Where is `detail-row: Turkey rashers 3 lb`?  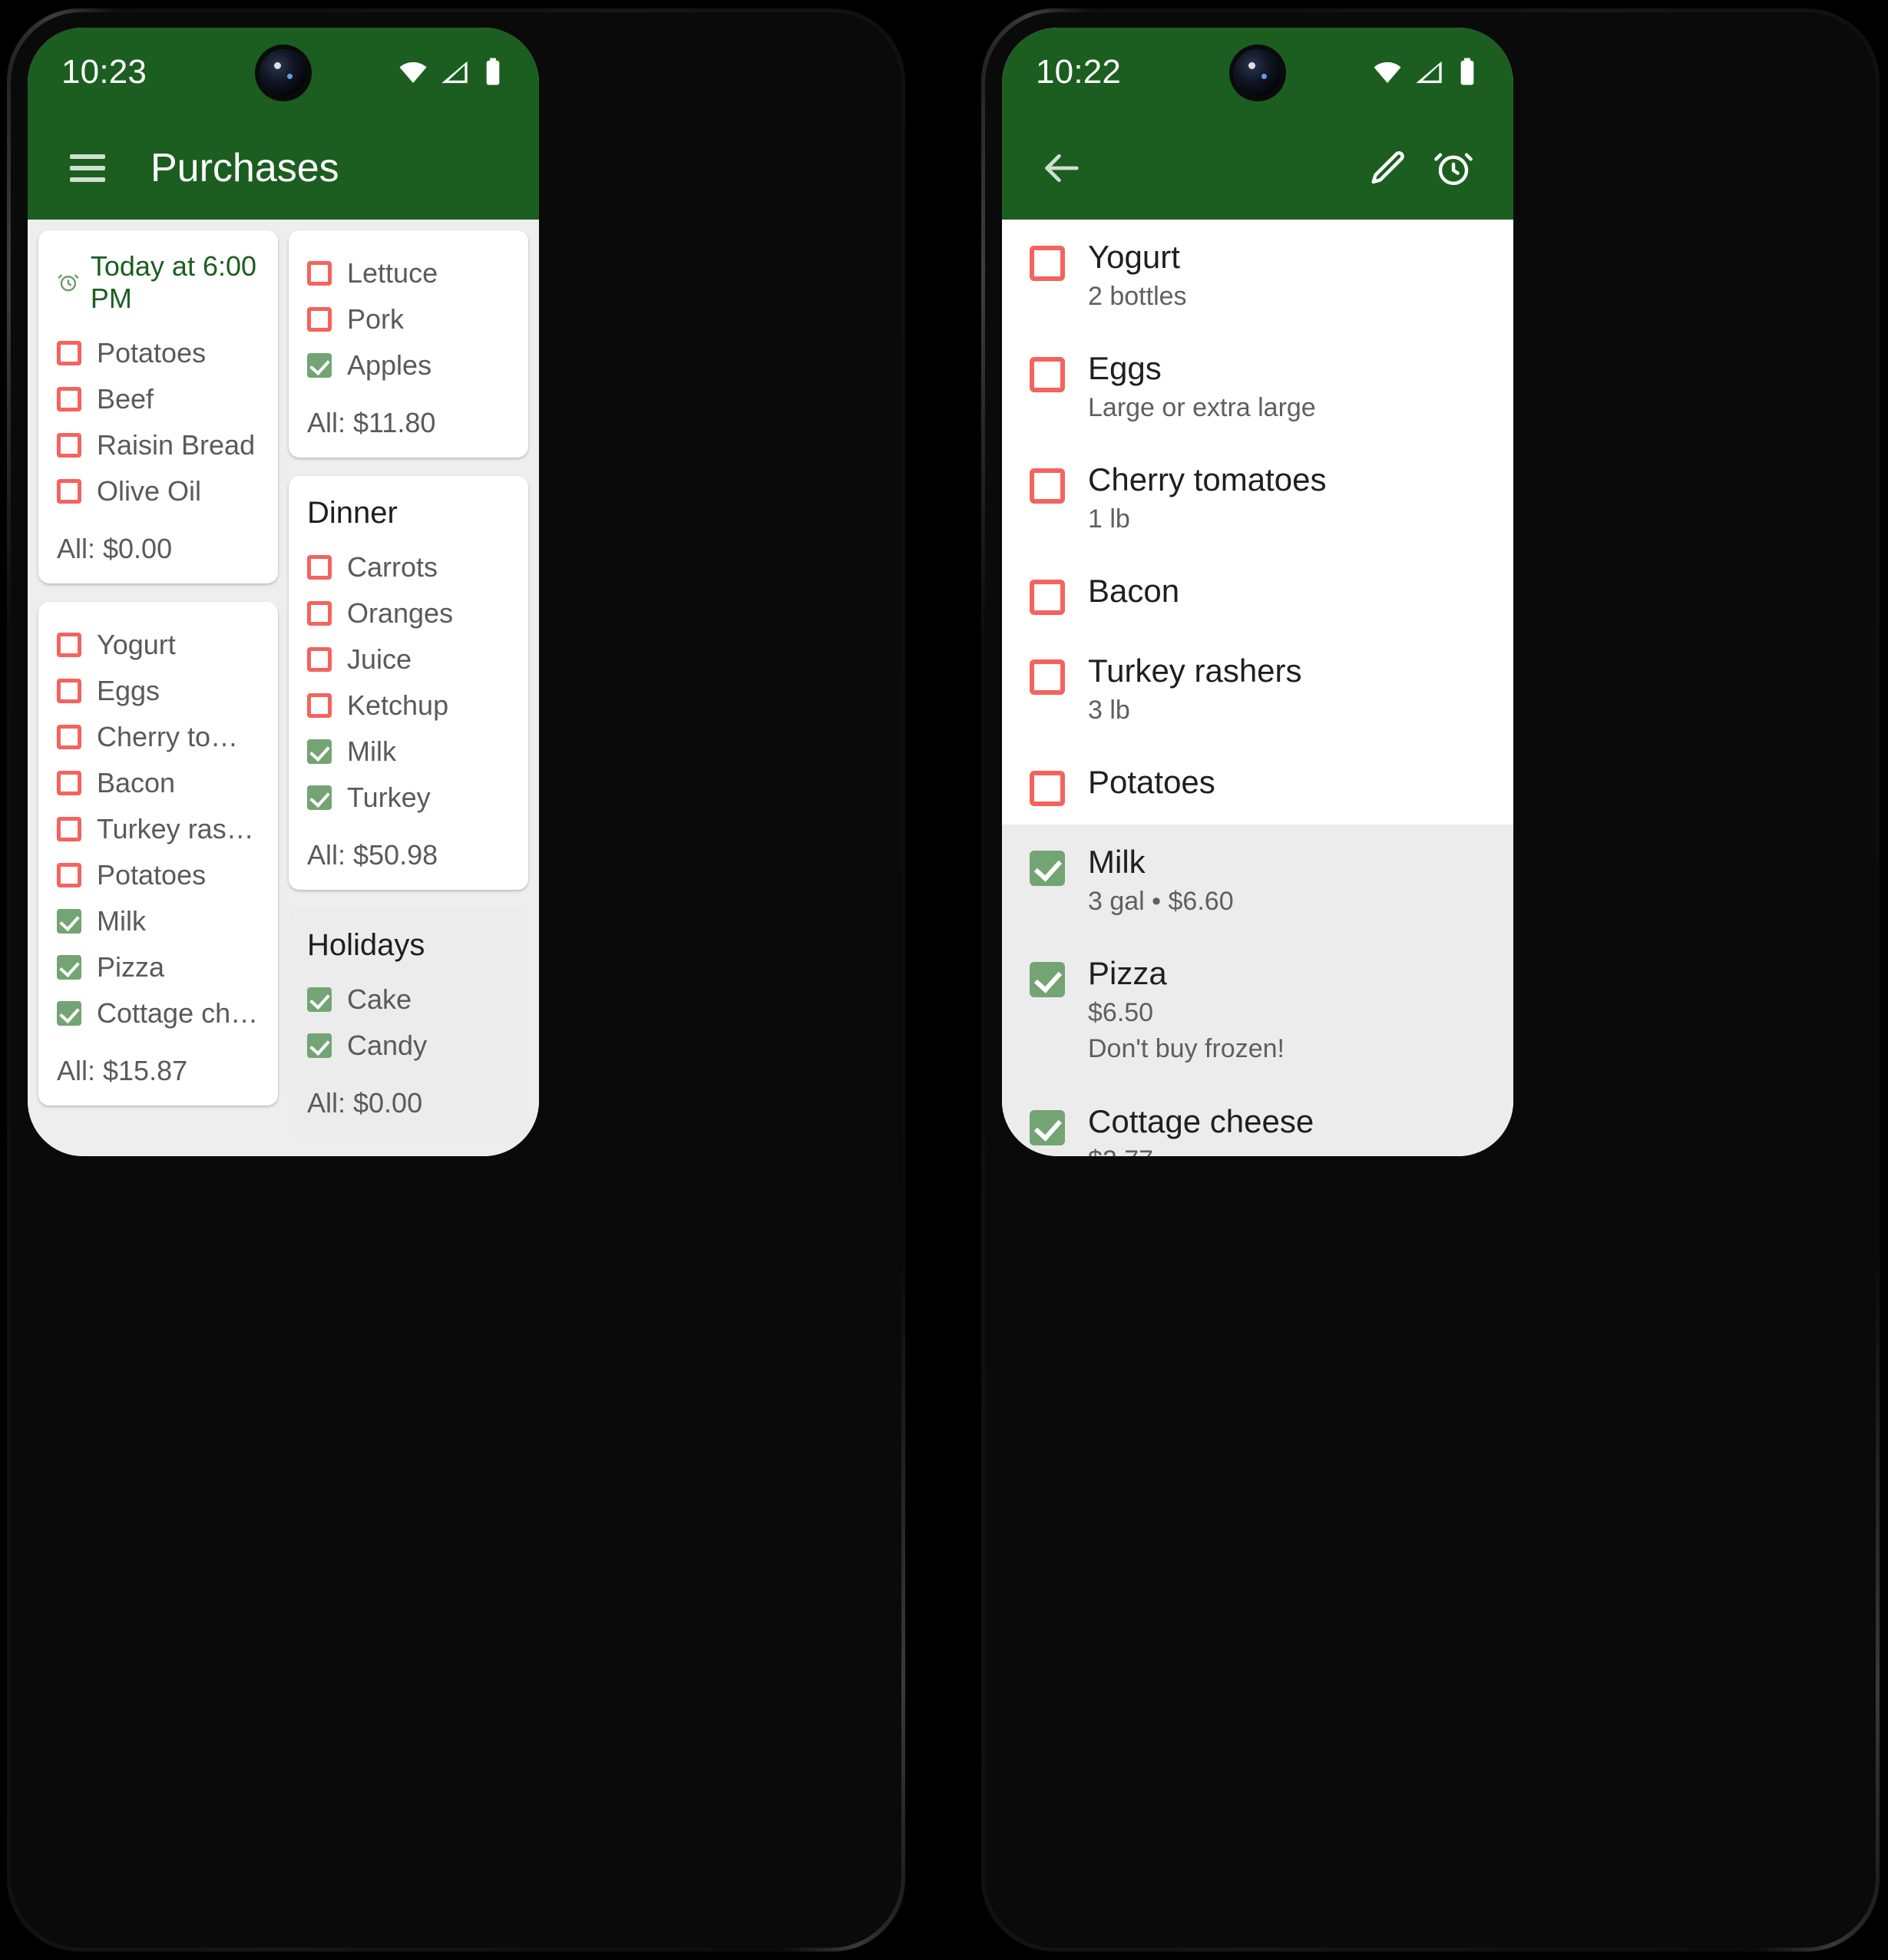 detail-row: Turkey rashers 3 lb is located at coordinates (1257, 689).